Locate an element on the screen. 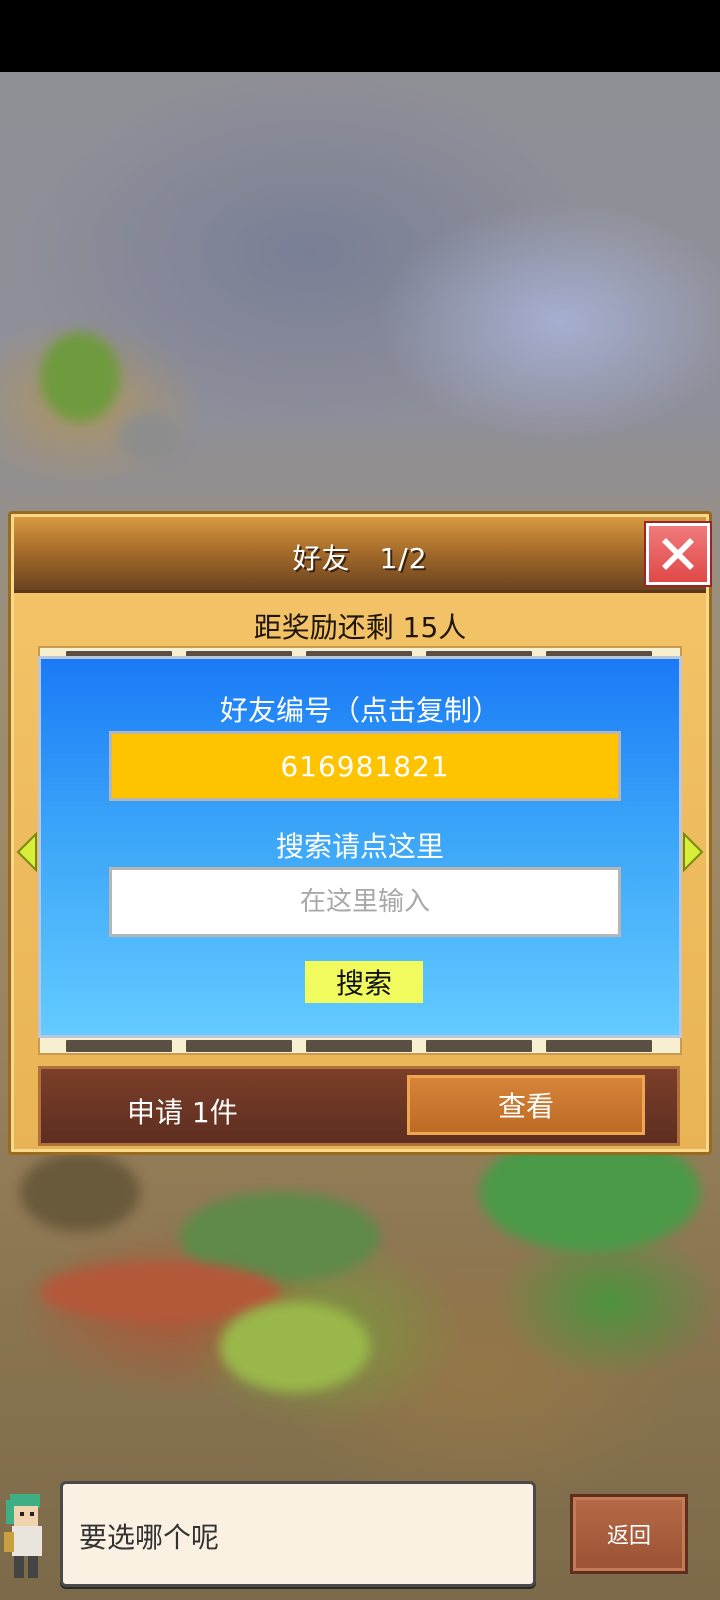 The image size is (720, 1600). search-button: 搜索 is located at coordinates (364, 982).